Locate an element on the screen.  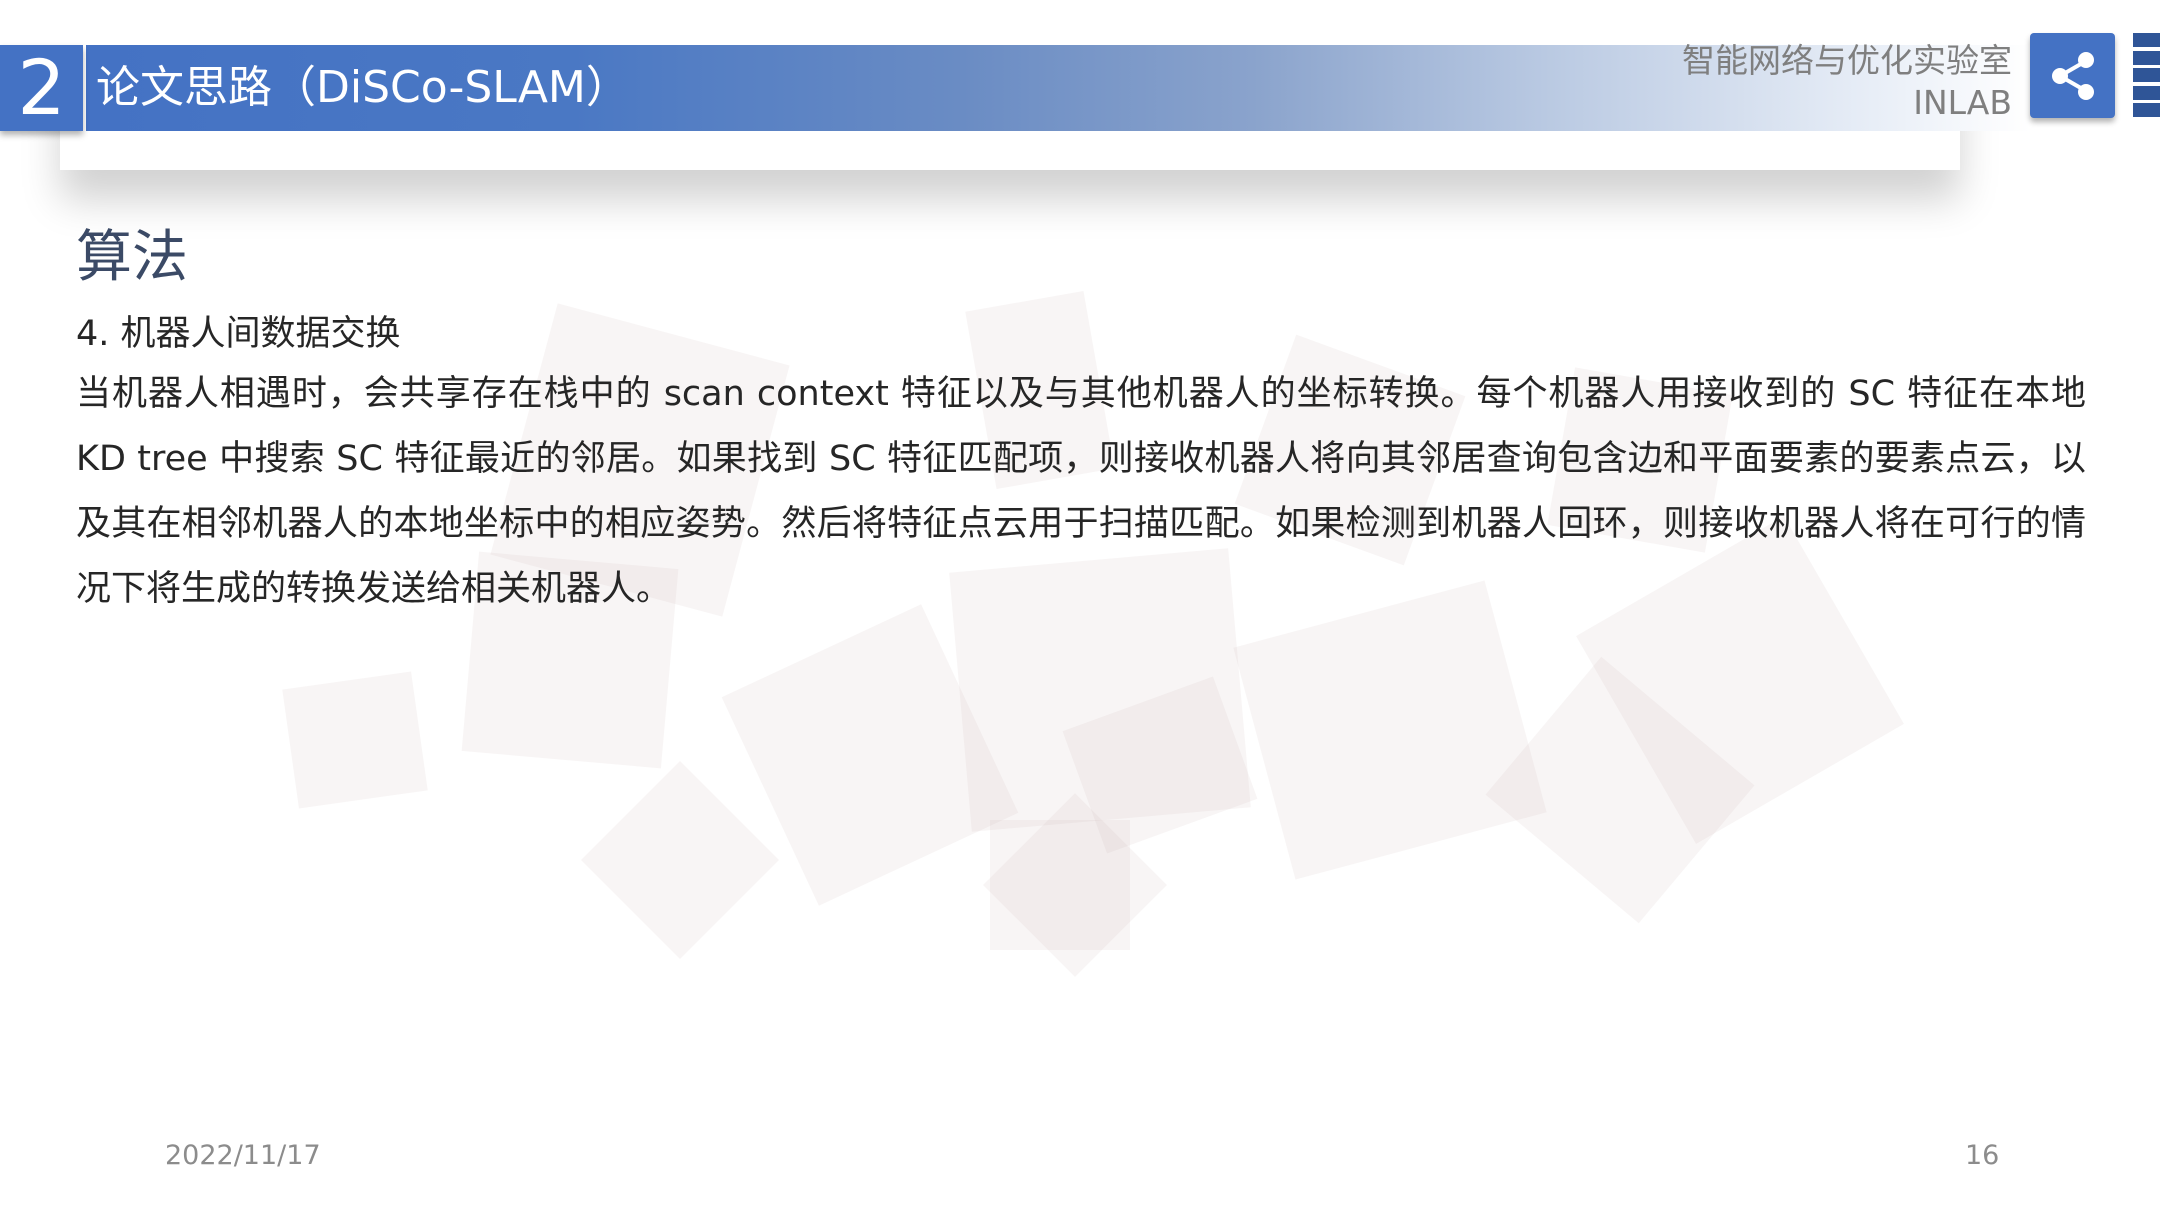
lab-branding: 智能网络与优化实验室 INLAB is located at coordinates (1847, 82).